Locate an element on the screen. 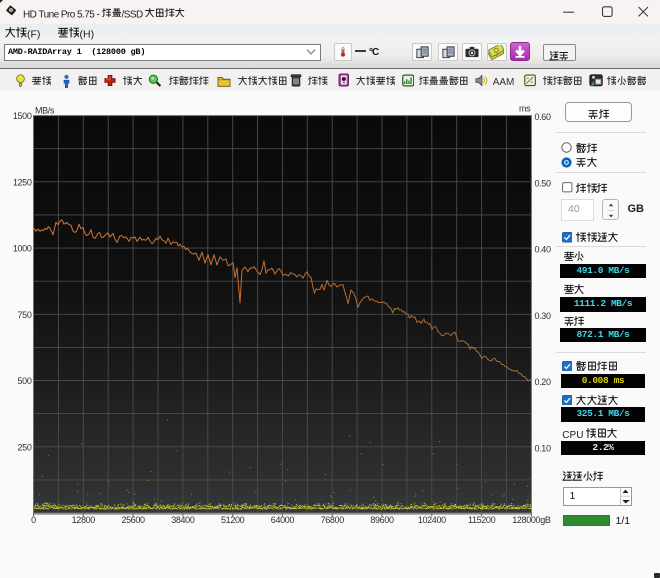 The height and width of the screenshot is (578, 660). svg-text: 250 is located at coordinates (25, 447).